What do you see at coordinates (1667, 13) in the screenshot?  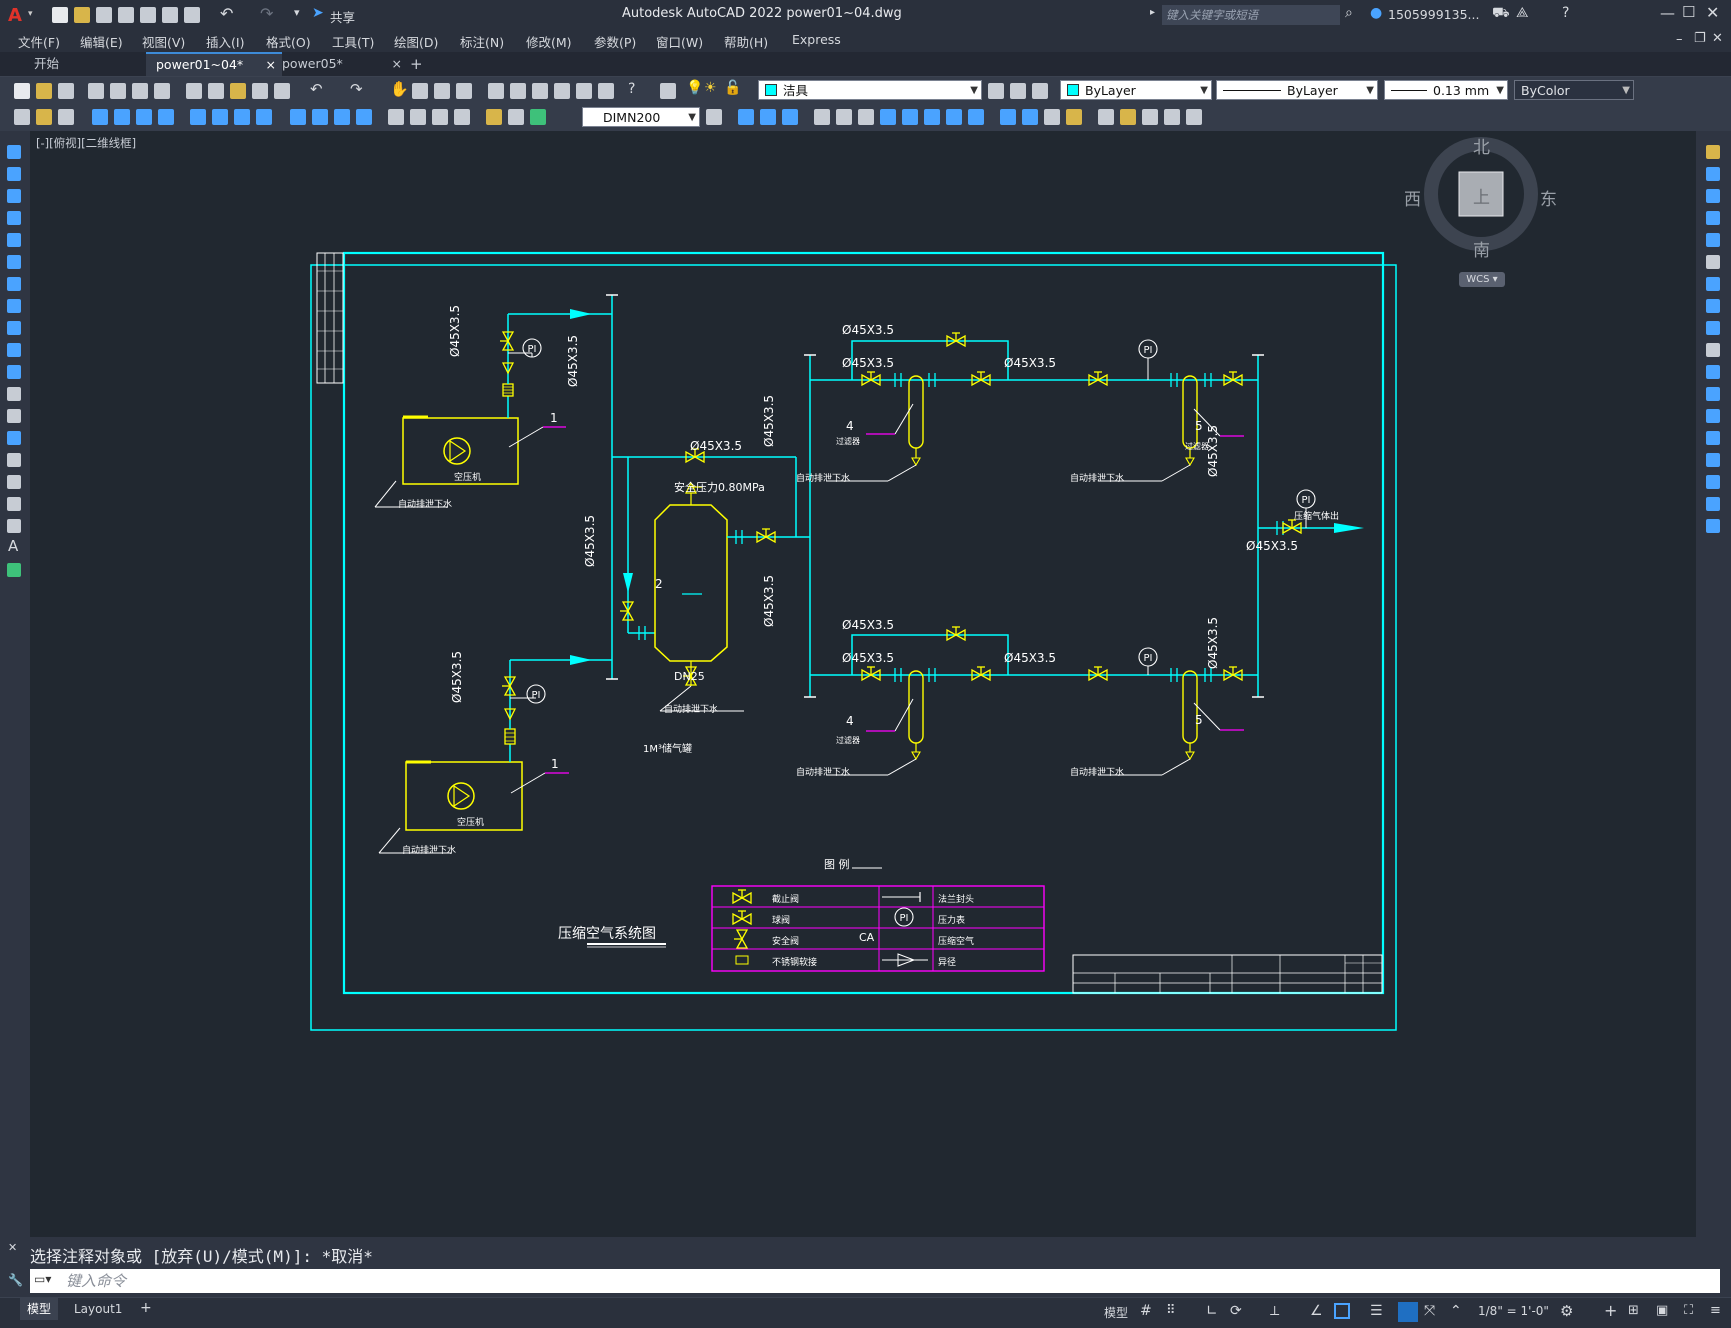 I see `minimize-window-icon: —` at bounding box center [1667, 13].